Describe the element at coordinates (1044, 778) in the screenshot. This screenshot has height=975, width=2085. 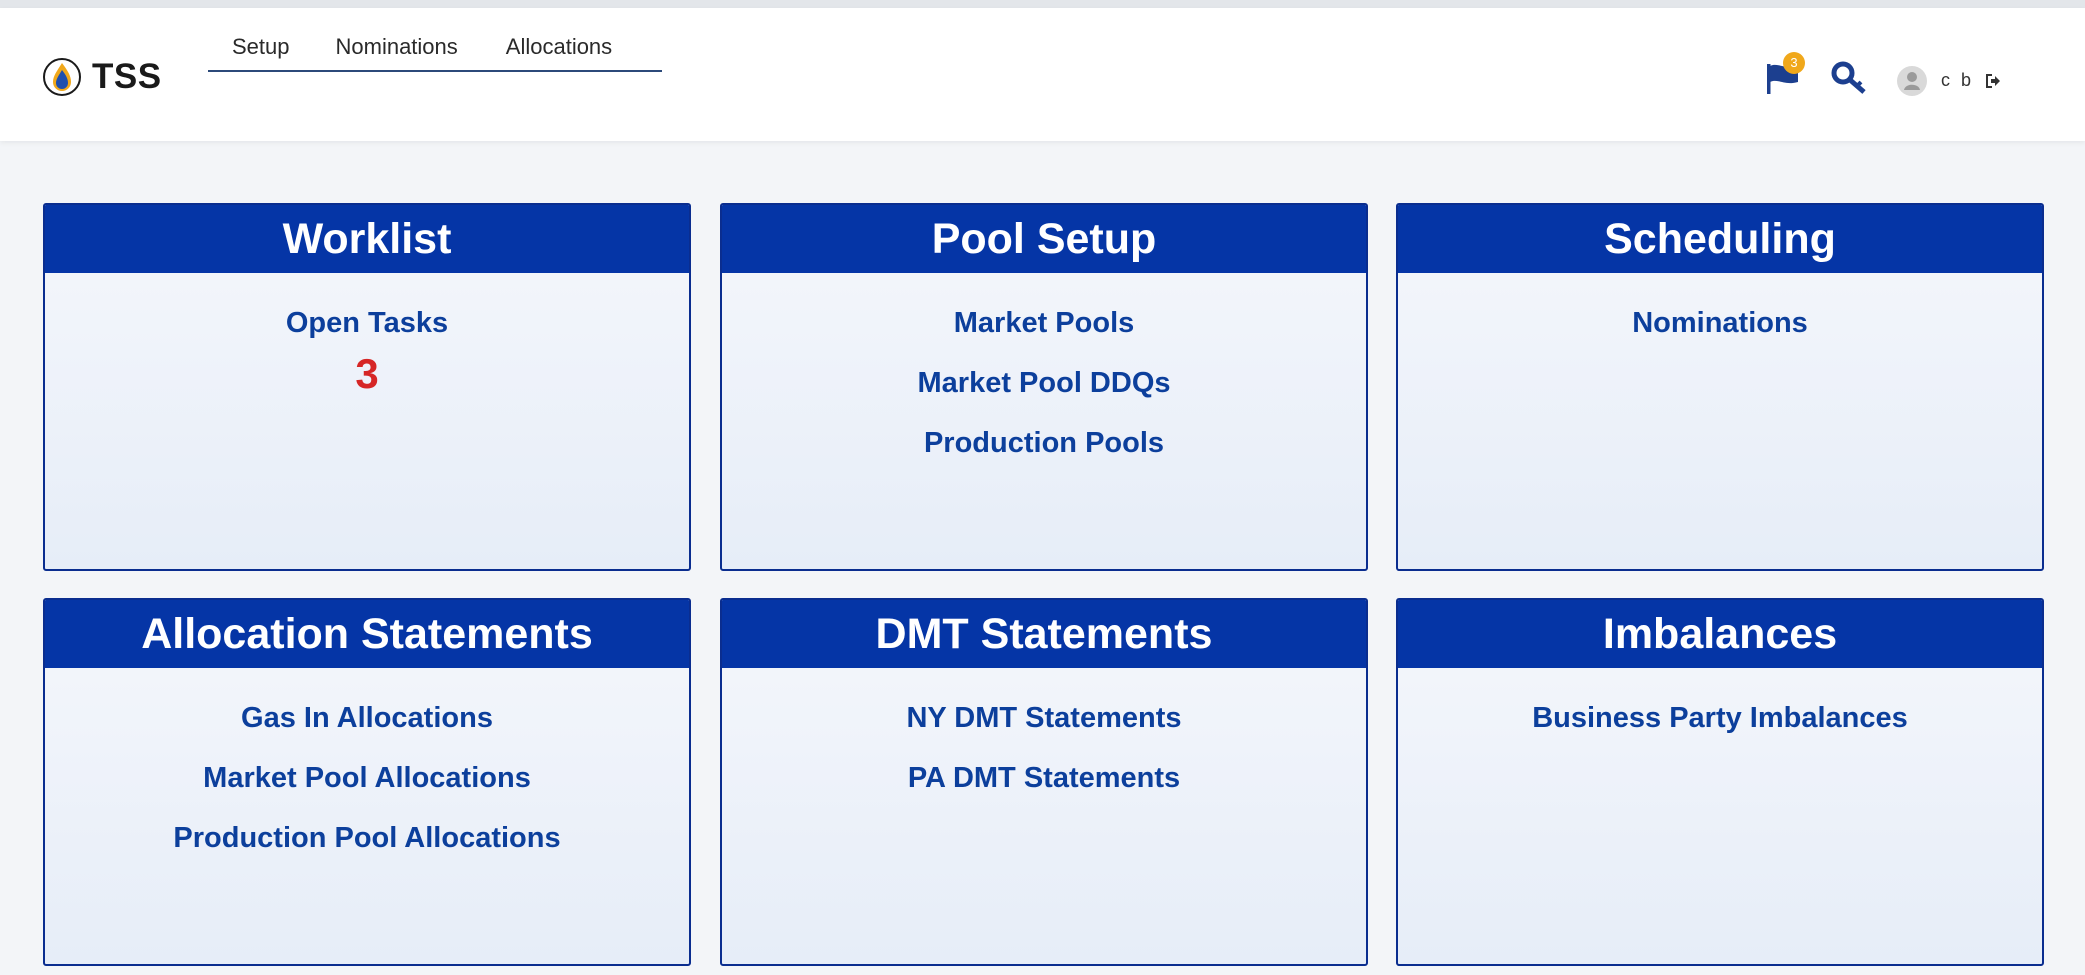
I see `link-pa-dmt-statements: PA DMT Statements` at that location.